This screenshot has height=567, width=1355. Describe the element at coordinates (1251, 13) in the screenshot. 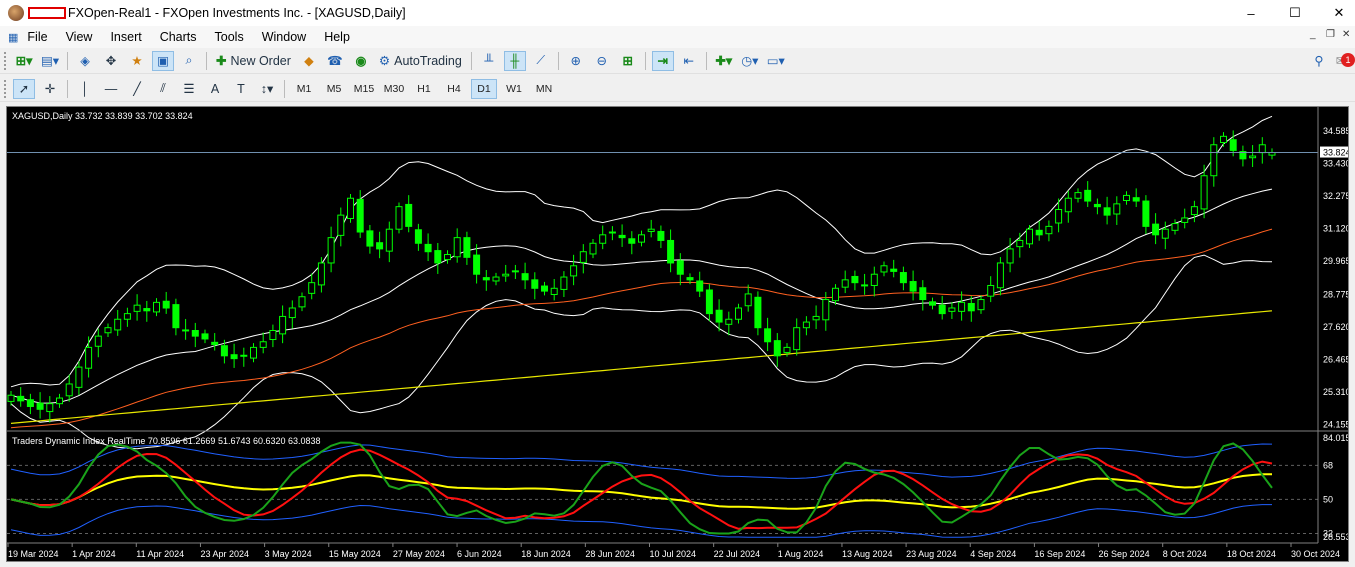

I see `minimize-button: –` at that location.